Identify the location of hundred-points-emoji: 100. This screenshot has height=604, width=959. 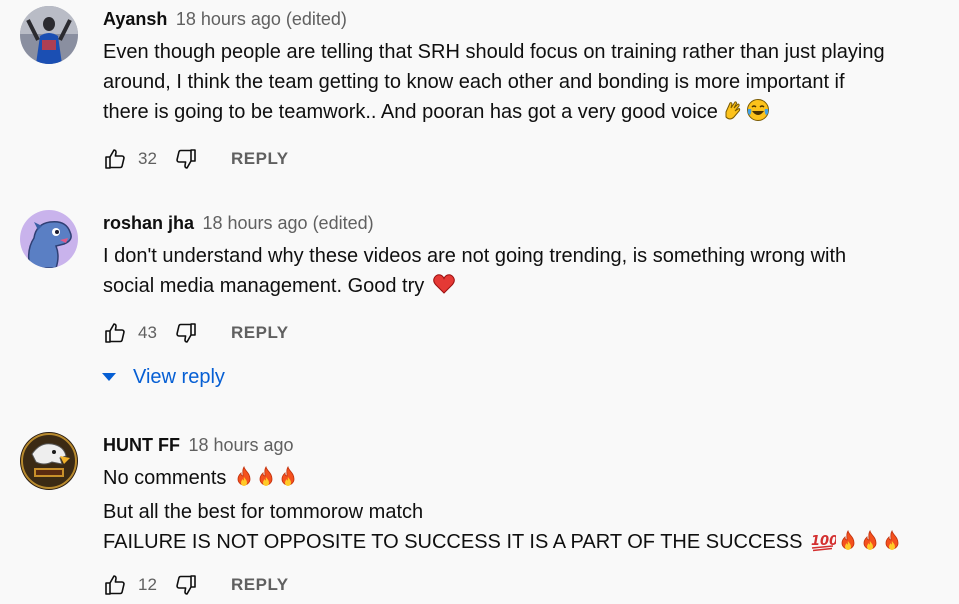
(824, 545).